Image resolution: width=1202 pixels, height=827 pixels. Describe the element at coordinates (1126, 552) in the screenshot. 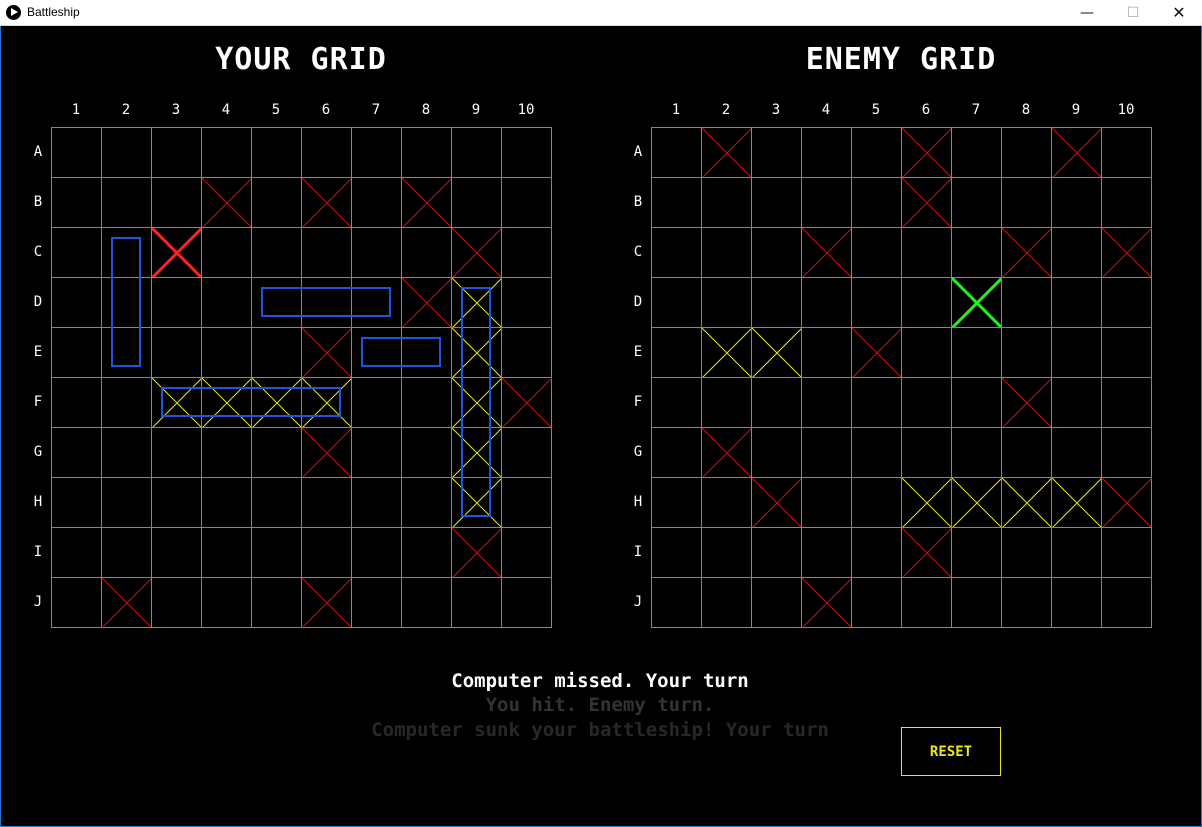

I see `grid-cell-i10` at that location.